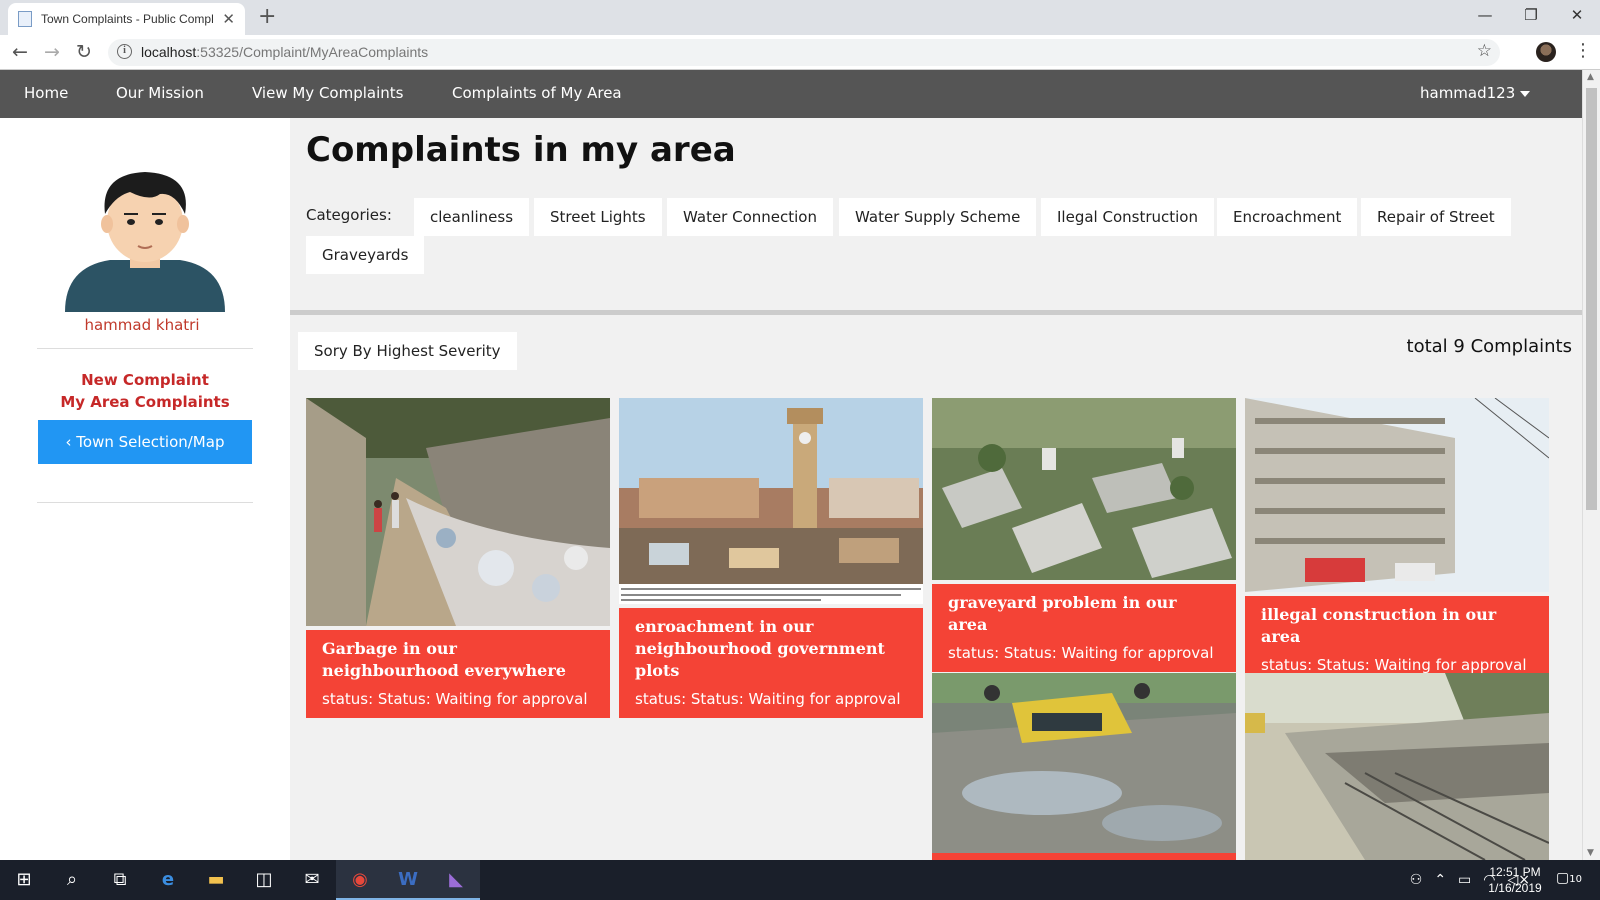 The height and width of the screenshot is (900, 1600). Describe the element at coordinates (1590, 853) in the screenshot. I see `scroll-down-icon: ▼` at that location.